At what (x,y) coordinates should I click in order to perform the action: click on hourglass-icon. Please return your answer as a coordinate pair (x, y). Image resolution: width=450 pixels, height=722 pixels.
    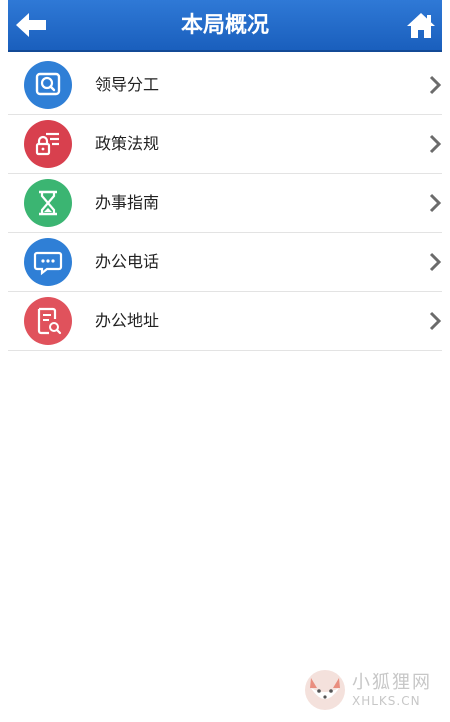
    Looking at the image, I should click on (48, 203).